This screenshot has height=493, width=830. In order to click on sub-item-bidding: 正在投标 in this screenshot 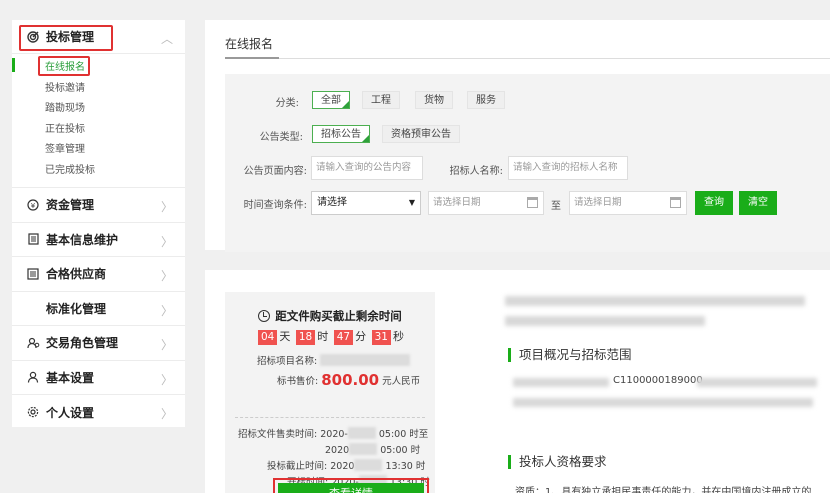, I will do `click(98, 130)`.